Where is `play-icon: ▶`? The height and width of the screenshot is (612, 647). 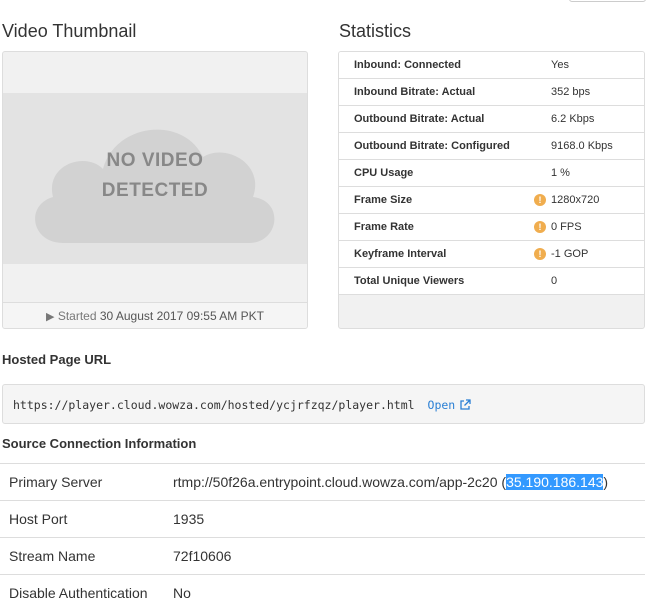 play-icon: ▶ is located at coordinates (50, 317).